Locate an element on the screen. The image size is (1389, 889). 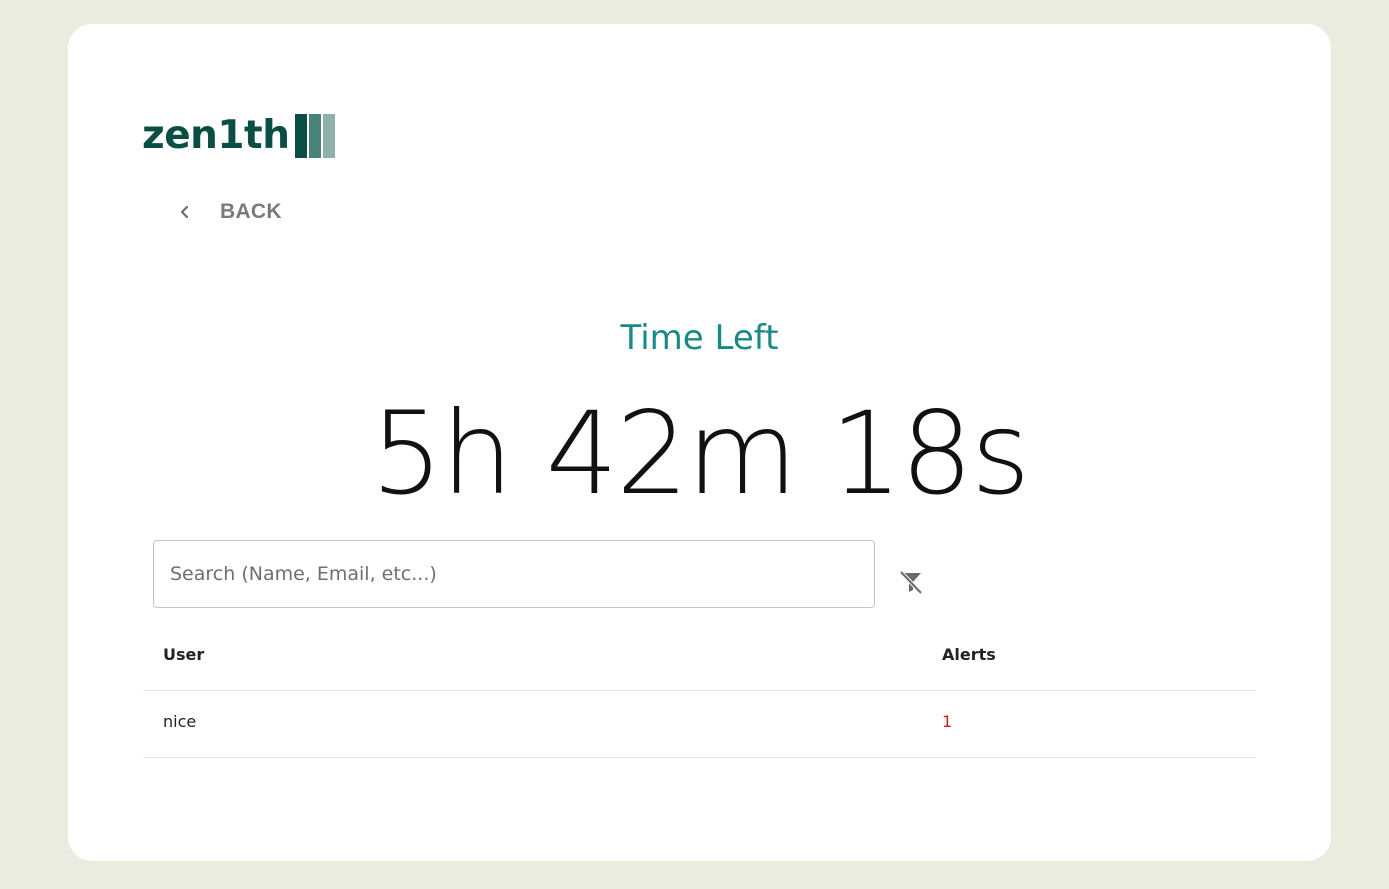
back-label: BACK is located at coordinates (251, 211).